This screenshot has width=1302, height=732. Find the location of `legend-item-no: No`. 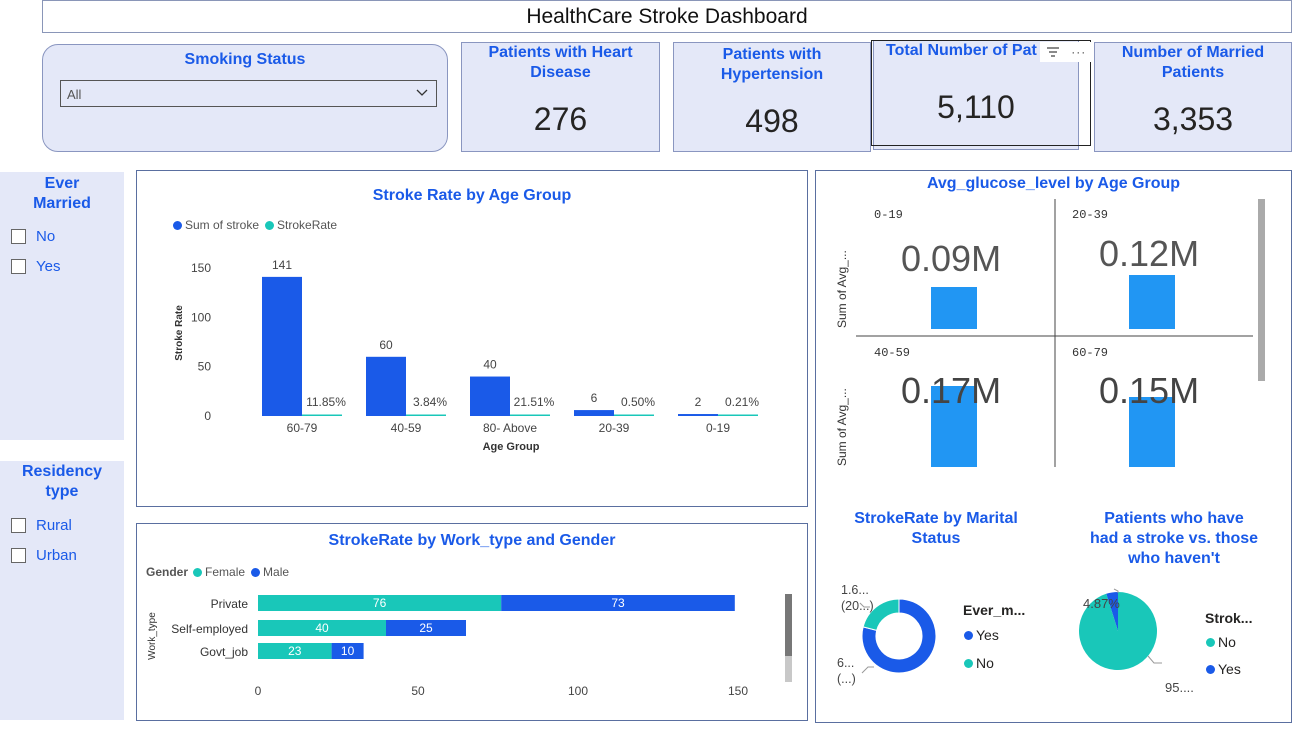

legend-item-no: No is located at coordinates (979, 663).